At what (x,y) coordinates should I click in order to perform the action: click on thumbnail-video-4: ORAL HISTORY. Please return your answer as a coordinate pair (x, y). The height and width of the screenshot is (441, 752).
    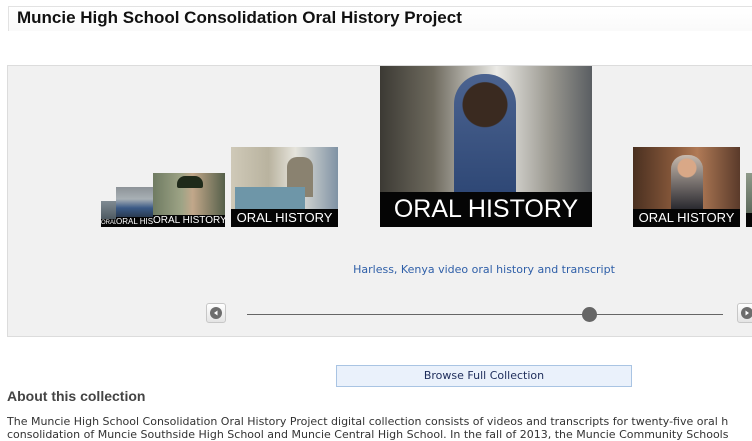
    Looking at the image, I should click on (284, 187).